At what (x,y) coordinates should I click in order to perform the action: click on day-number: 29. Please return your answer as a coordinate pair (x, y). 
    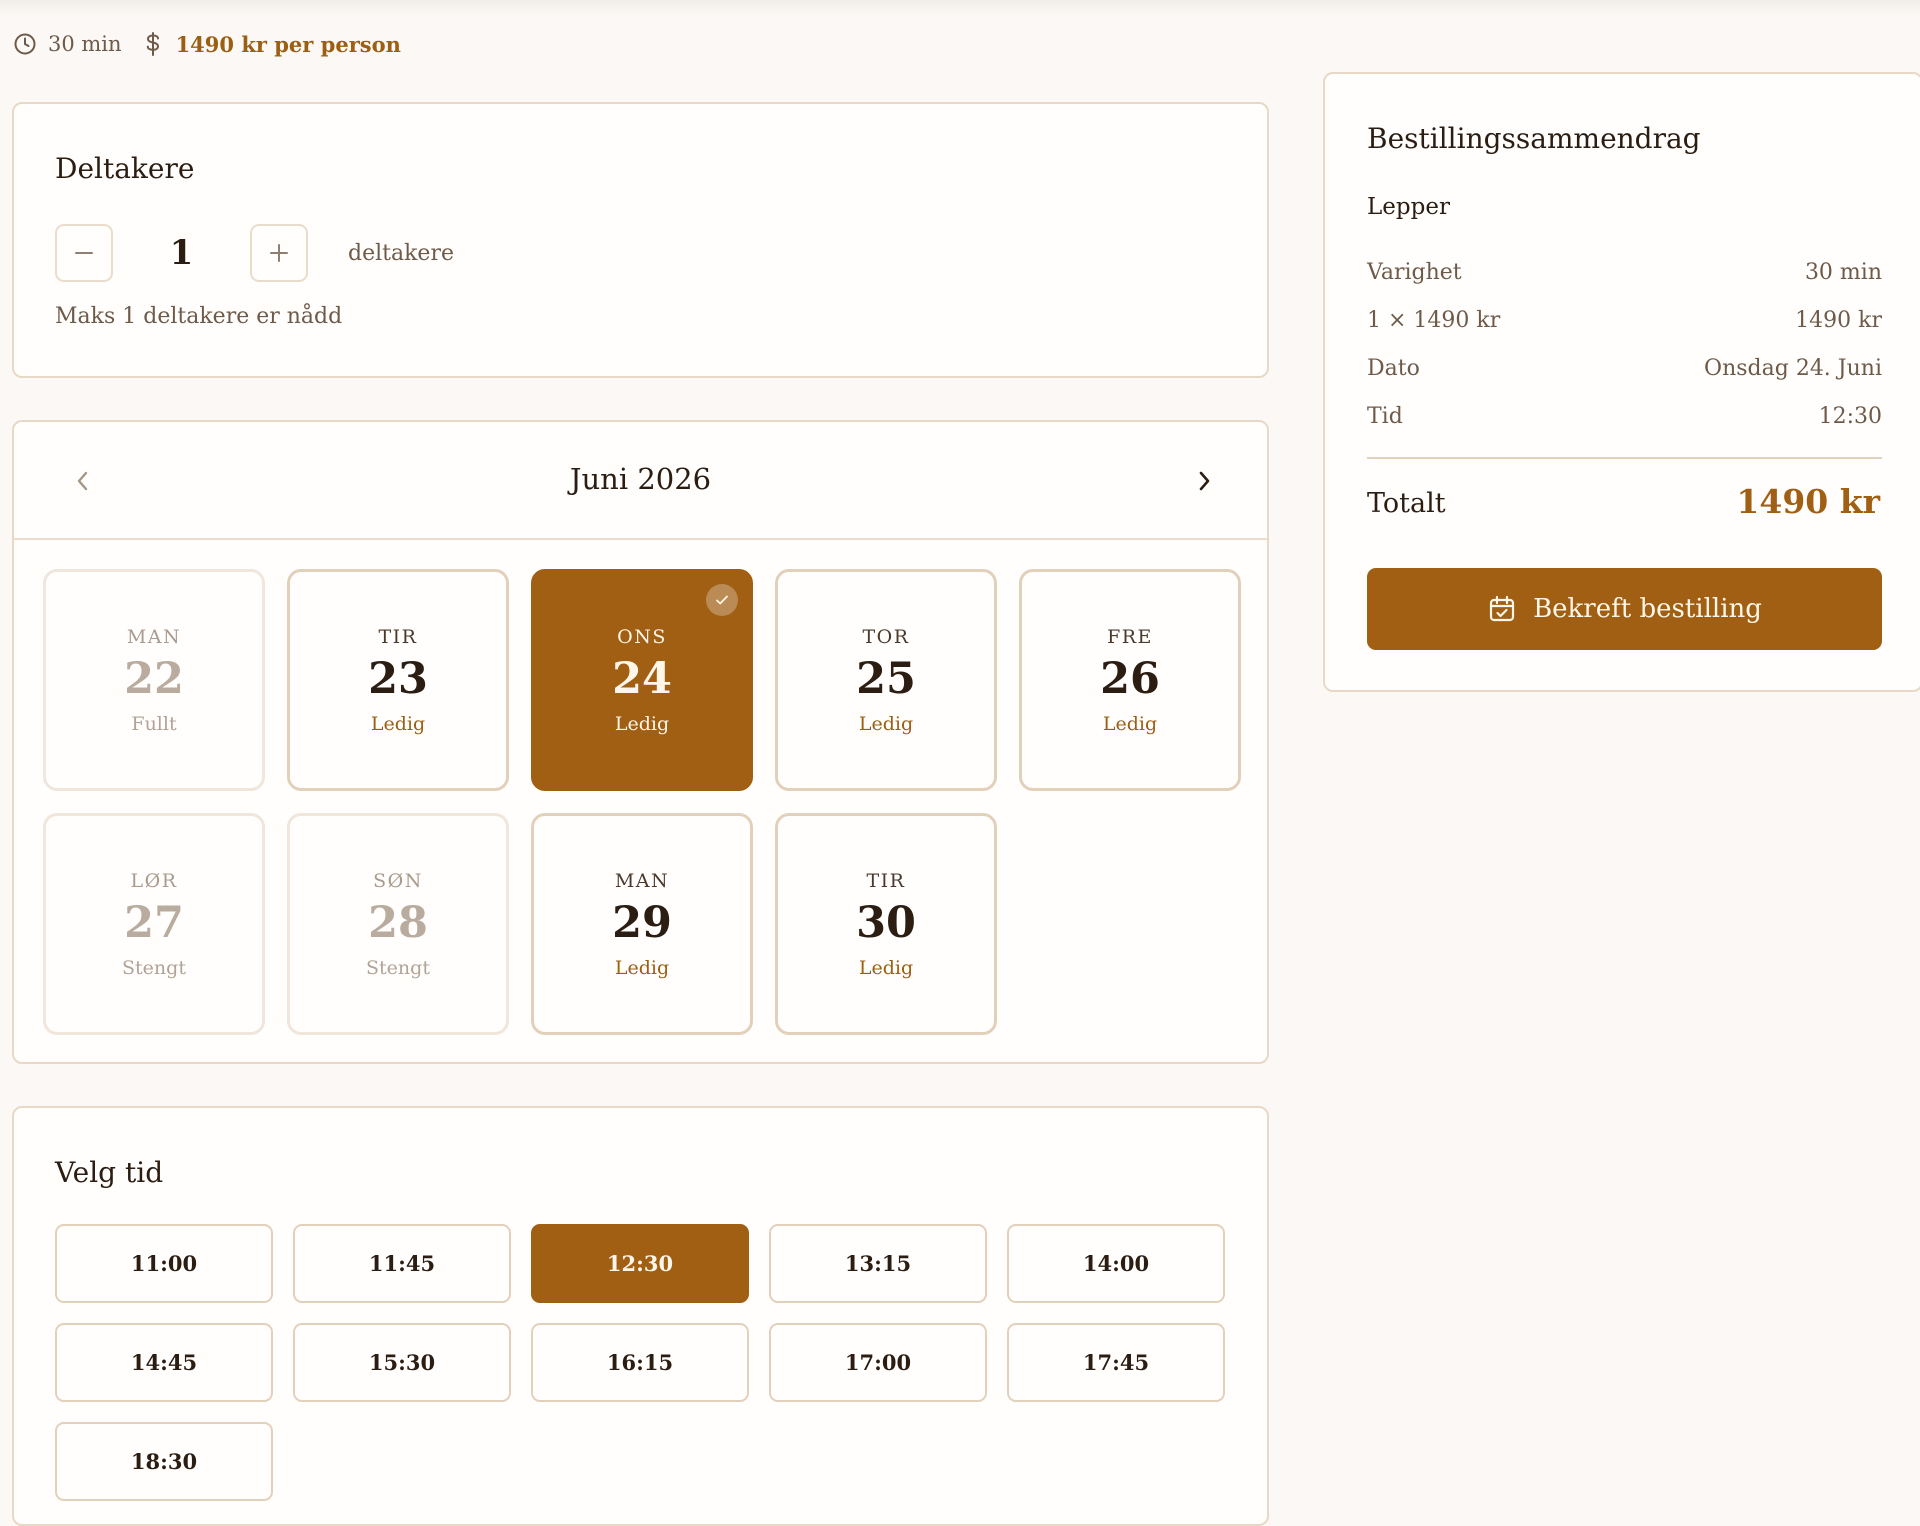
    Looking at the image, I should click on (642, 922).